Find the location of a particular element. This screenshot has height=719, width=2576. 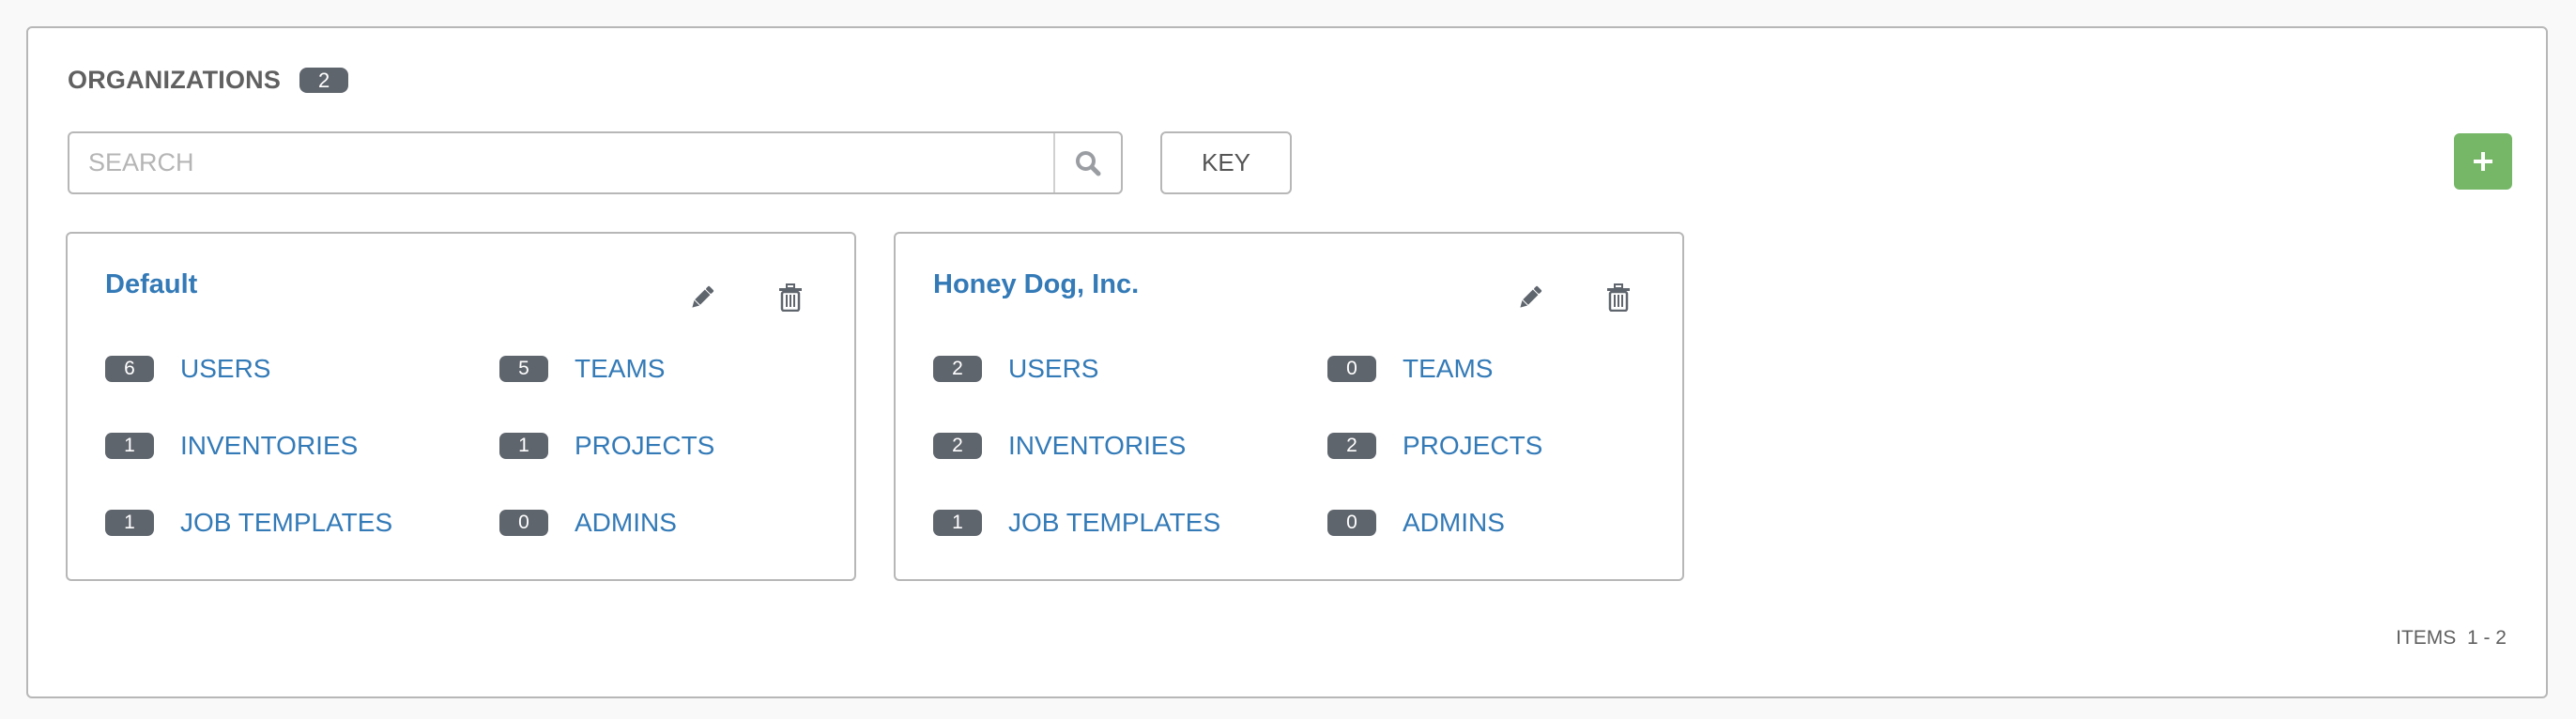

add-organization-button is located at coordinates (2483, 161).